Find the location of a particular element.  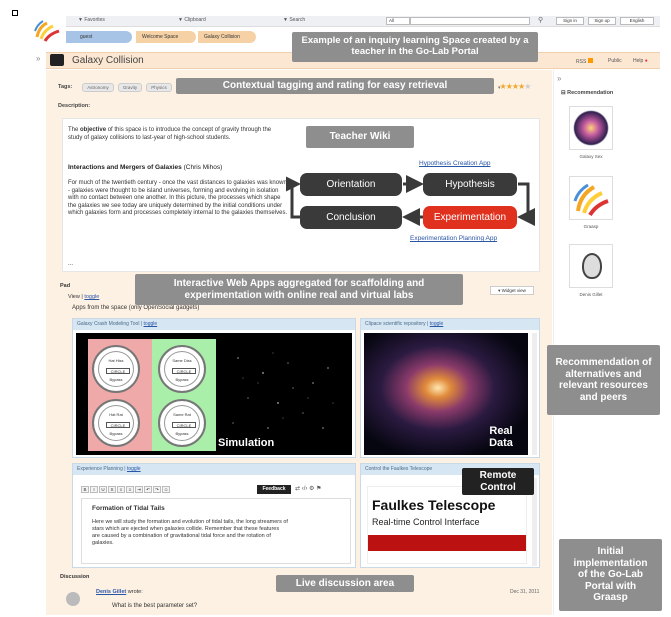

star-field is located at coordinates (283, 390).